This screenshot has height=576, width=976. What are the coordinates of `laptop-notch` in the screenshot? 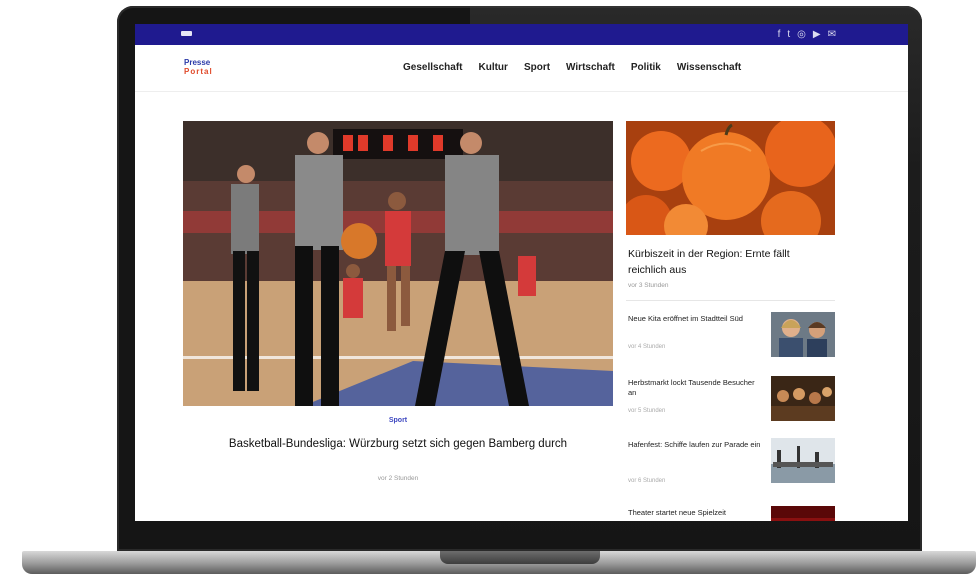 It's located at (520, 557).